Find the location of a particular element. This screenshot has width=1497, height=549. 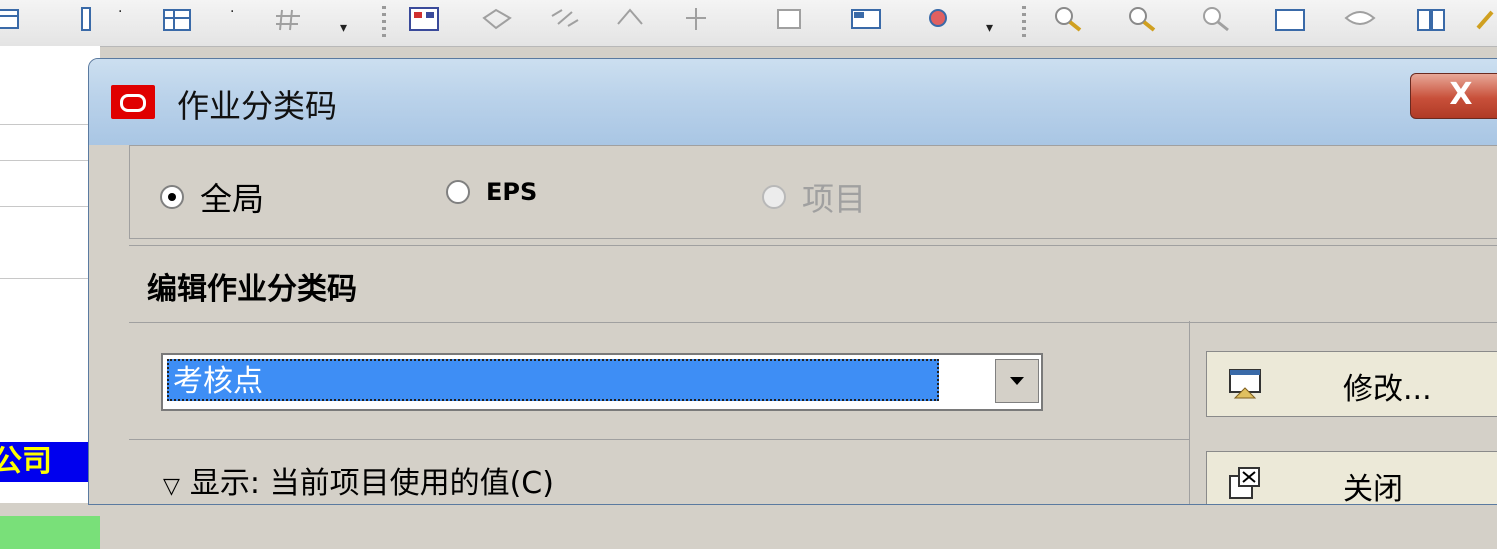

radio-project: 项目 is located at coordinates (814, 197).